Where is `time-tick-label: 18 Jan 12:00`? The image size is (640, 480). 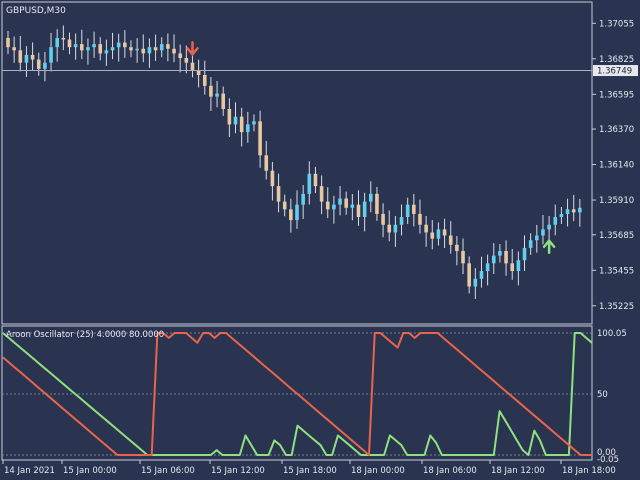
time-tick-label: 18 Jan 12:00 is located at coordinates (518, 471).